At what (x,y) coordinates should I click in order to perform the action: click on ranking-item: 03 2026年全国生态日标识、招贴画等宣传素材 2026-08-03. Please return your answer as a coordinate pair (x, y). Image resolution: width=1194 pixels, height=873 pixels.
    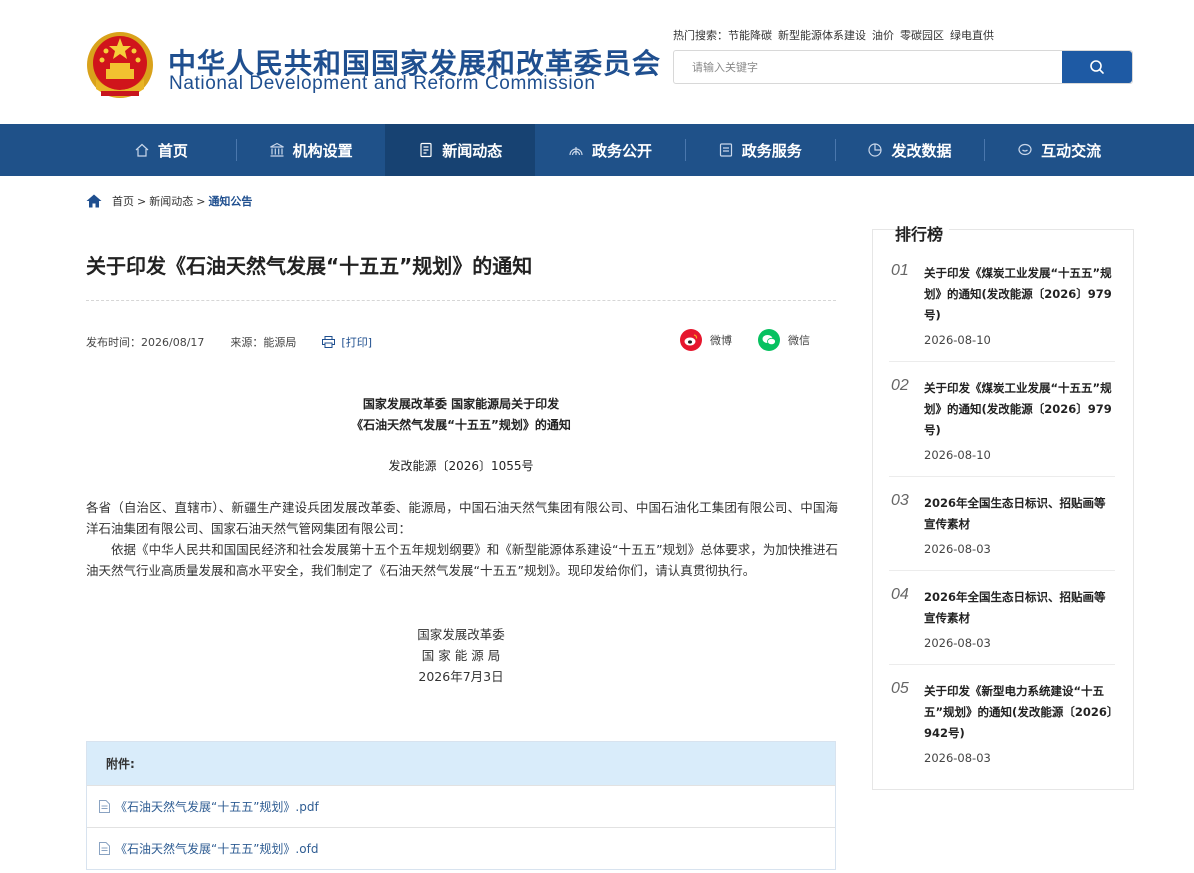
    Looking at the image, I should click on (1002, 531).